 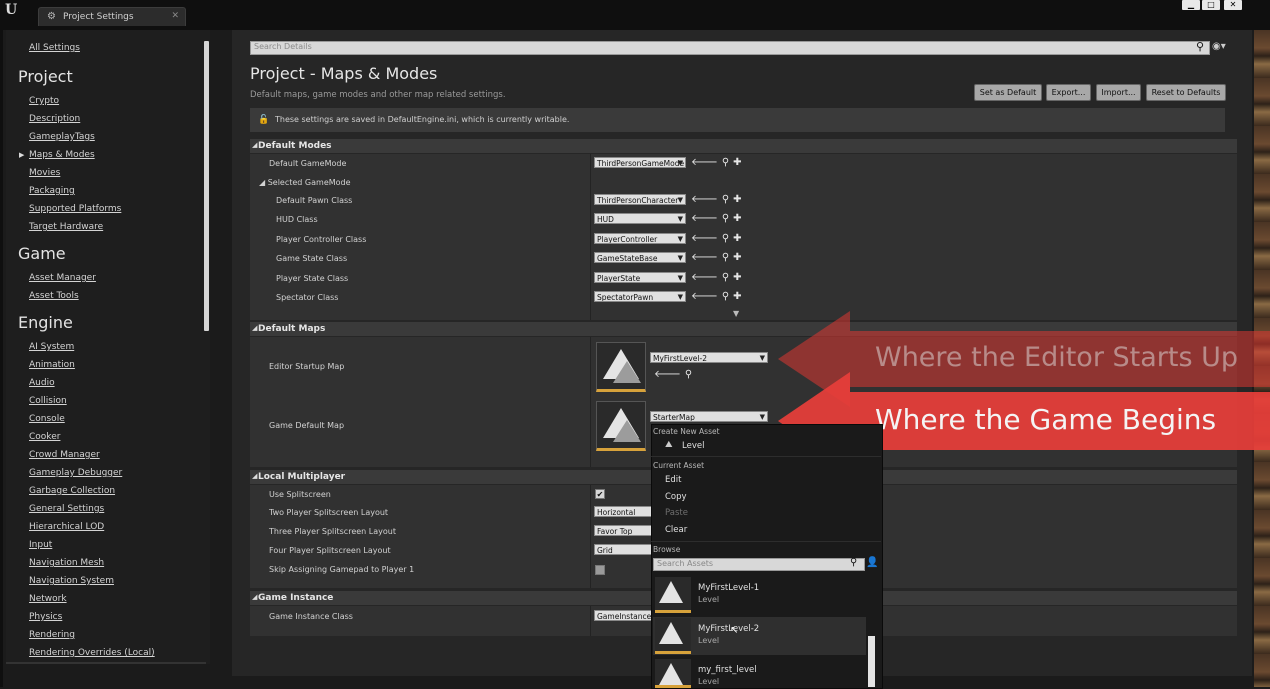 I want to click on sidebar-item-rendering-overrides: Rendering Overrides (Local), so click(x=92, y=653).